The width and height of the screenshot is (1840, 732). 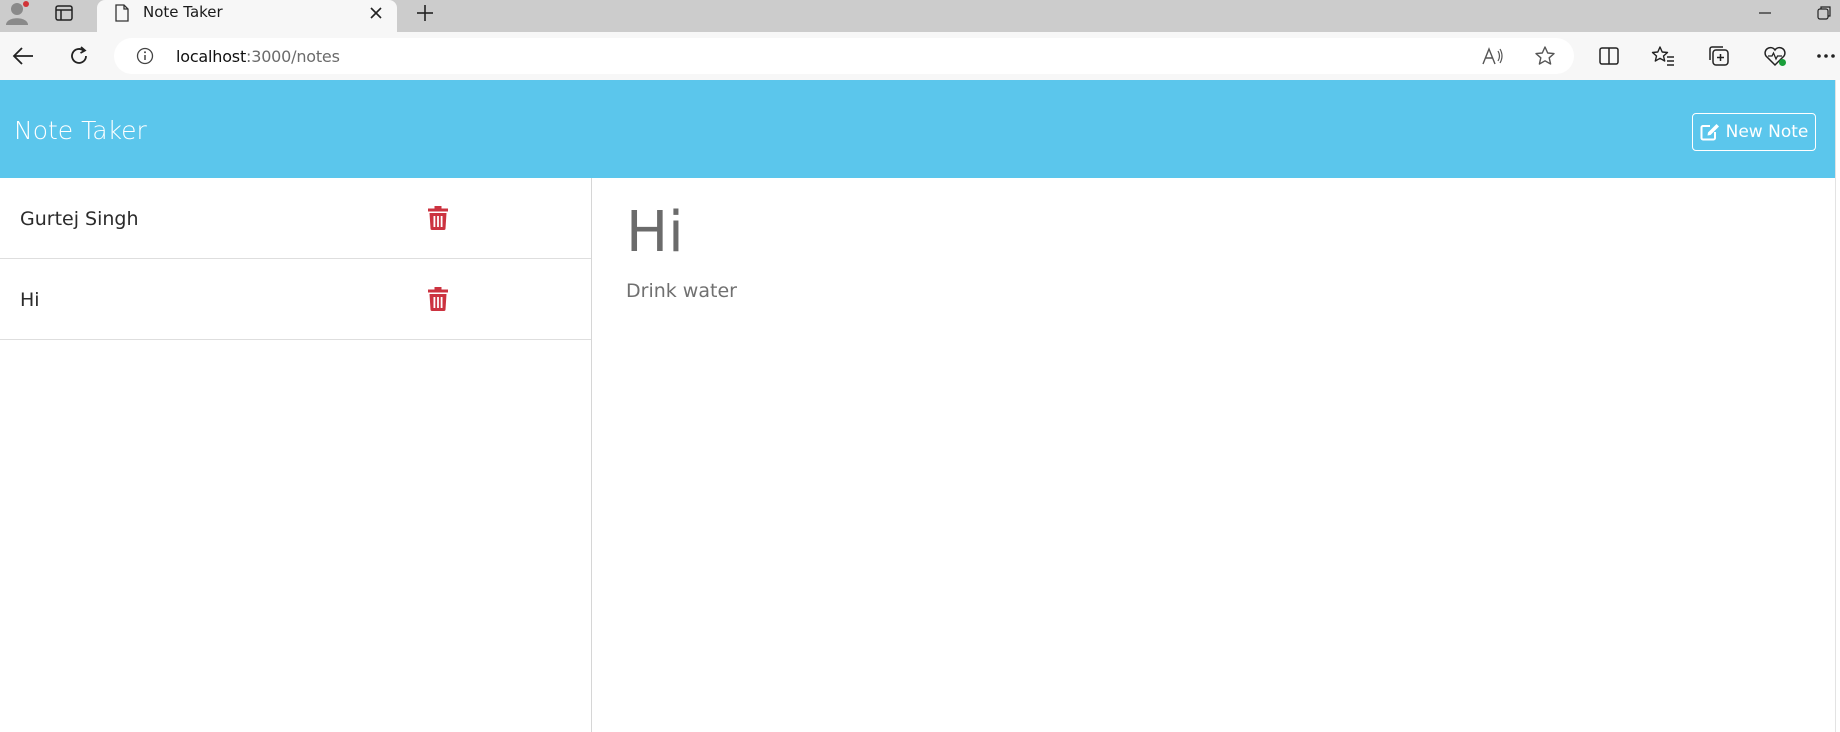 What do you see at coordinates (1826, 56) in the screenshot?
I see `more-options-icon` at bounding box center [1826, 56].